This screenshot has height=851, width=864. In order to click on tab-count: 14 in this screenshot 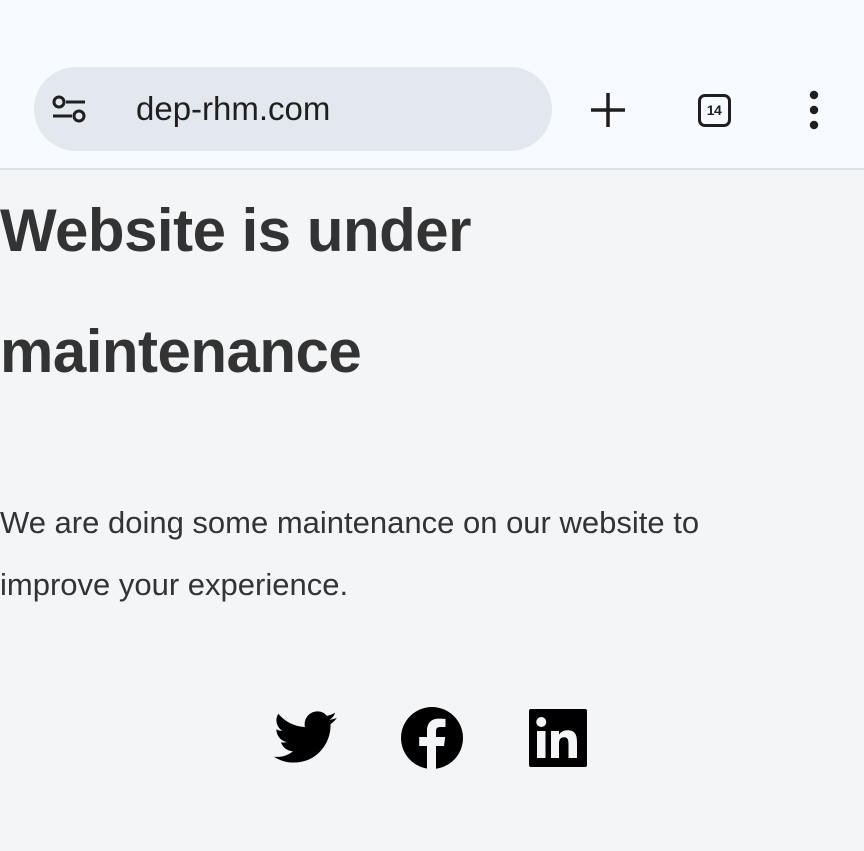, I will do `click(714, 110)`.